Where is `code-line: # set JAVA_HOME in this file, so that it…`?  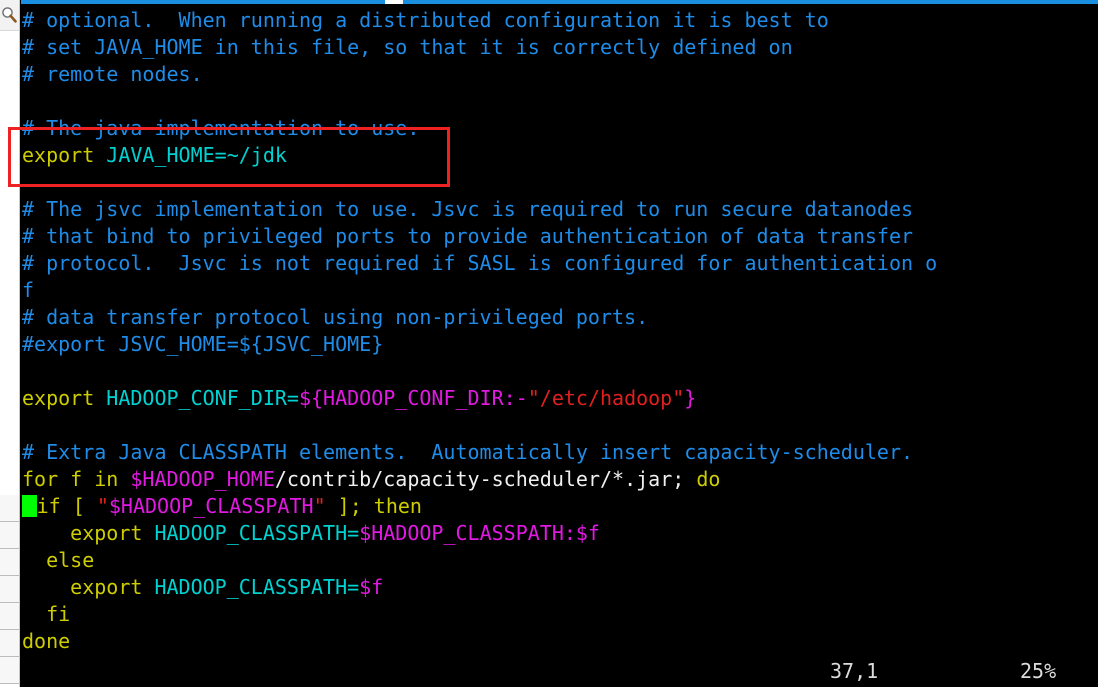
code-line: # set JAVA_HOME in this file, so that it… is located at coordinates (560, 47).